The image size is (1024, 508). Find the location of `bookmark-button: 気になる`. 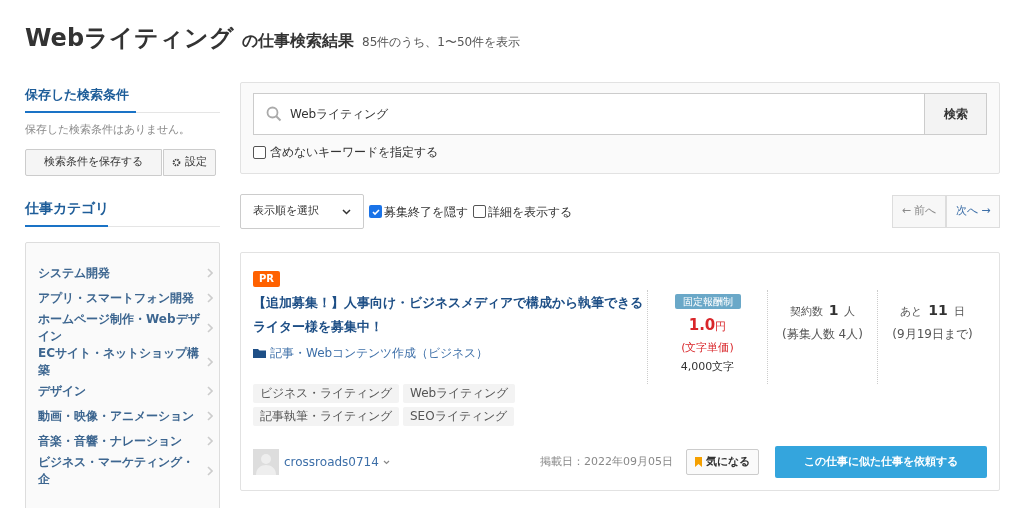

bookmark-button: 気になる is located at coordinates (722, 462).